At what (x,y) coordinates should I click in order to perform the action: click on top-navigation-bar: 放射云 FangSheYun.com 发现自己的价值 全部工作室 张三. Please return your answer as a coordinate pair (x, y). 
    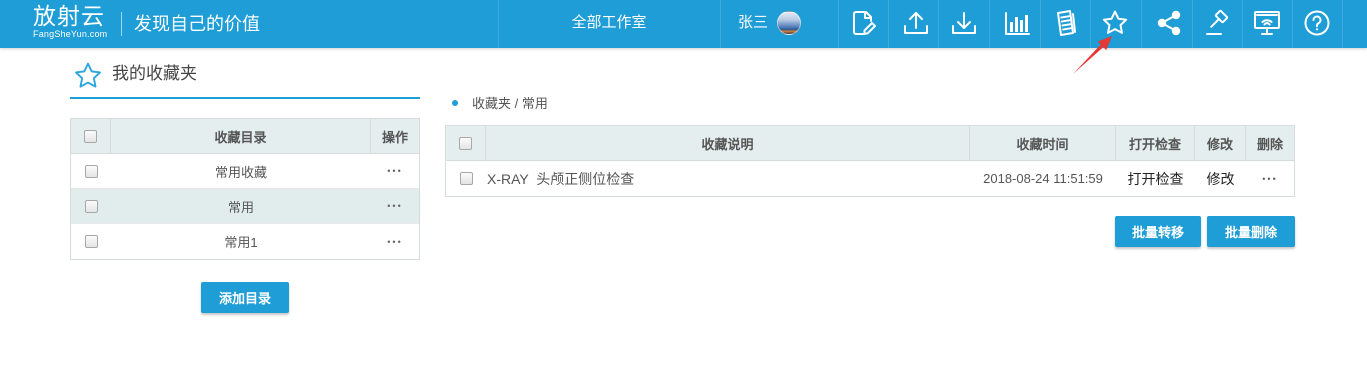
    Looking at the image, I should click on (683, 24).